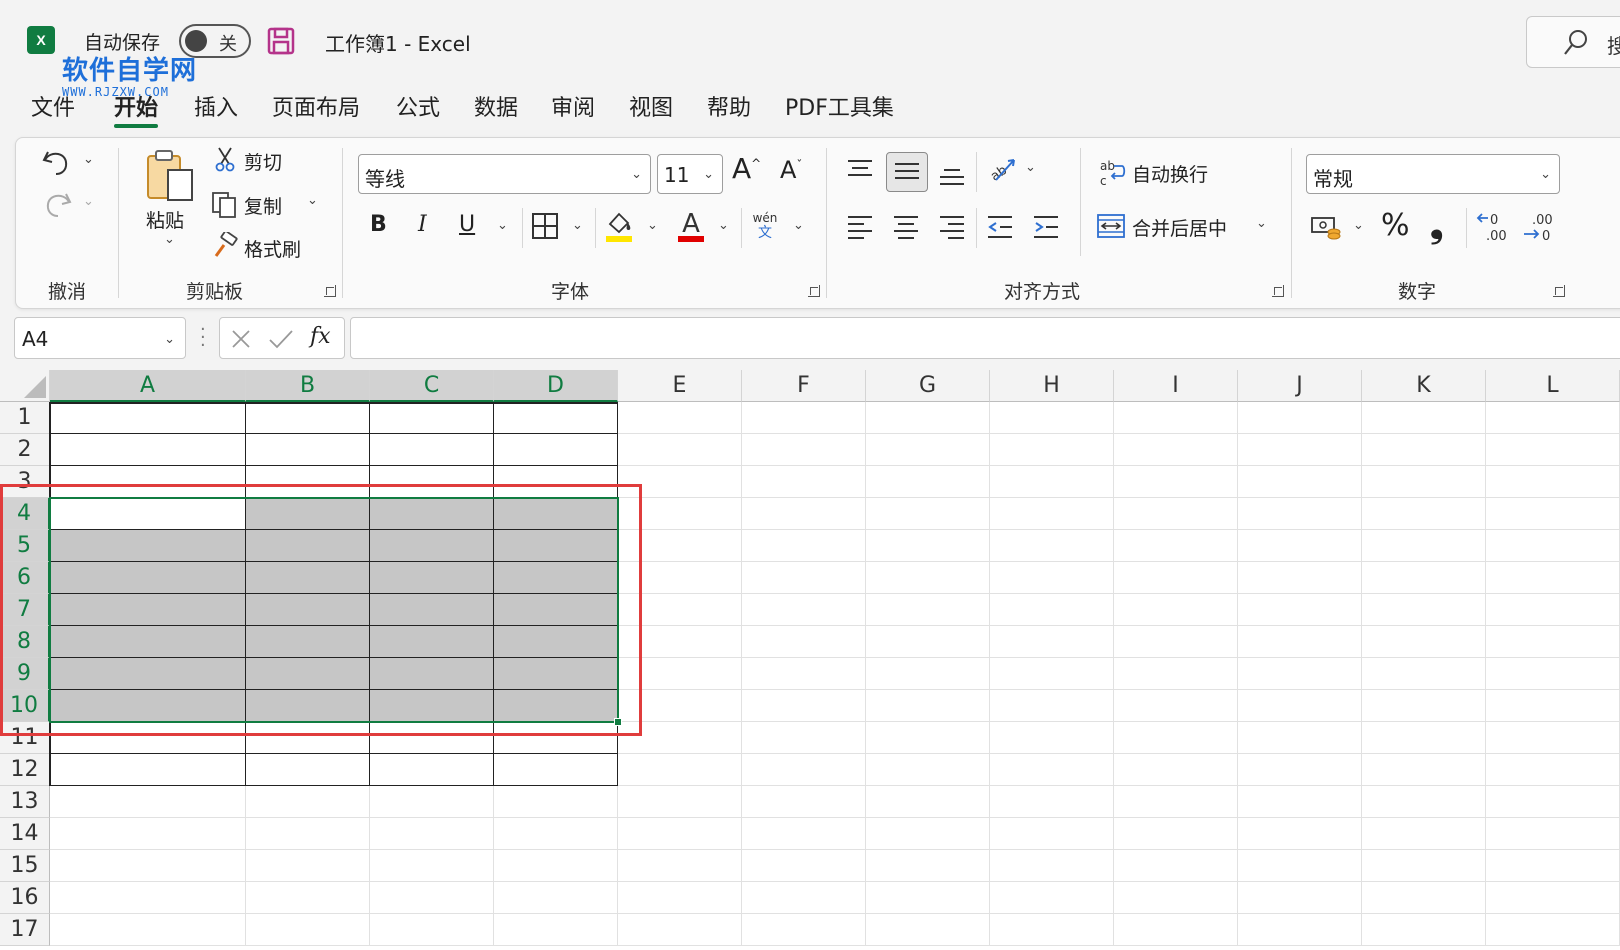 This screenshot has height=950, width=1620. I want to click on formula-bar-grip-icon: · · ·, so click(203, 338).